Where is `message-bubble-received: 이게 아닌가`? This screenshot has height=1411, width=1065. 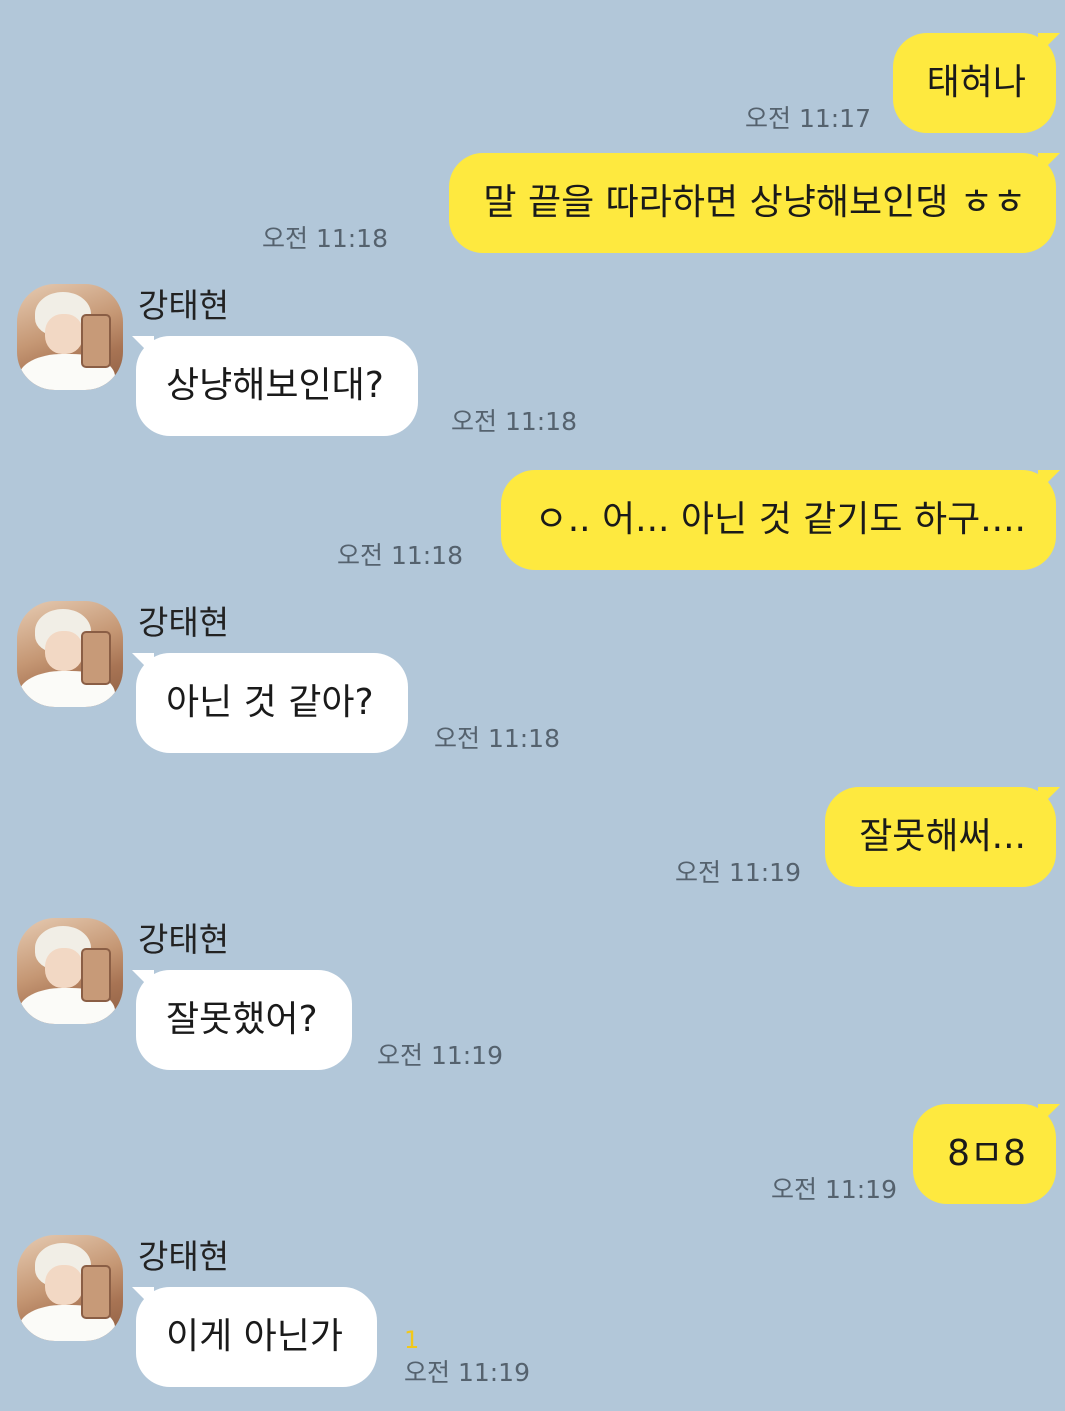
message-bubble-received: 이게 아닌가 is located at coordinates (257, 1337).